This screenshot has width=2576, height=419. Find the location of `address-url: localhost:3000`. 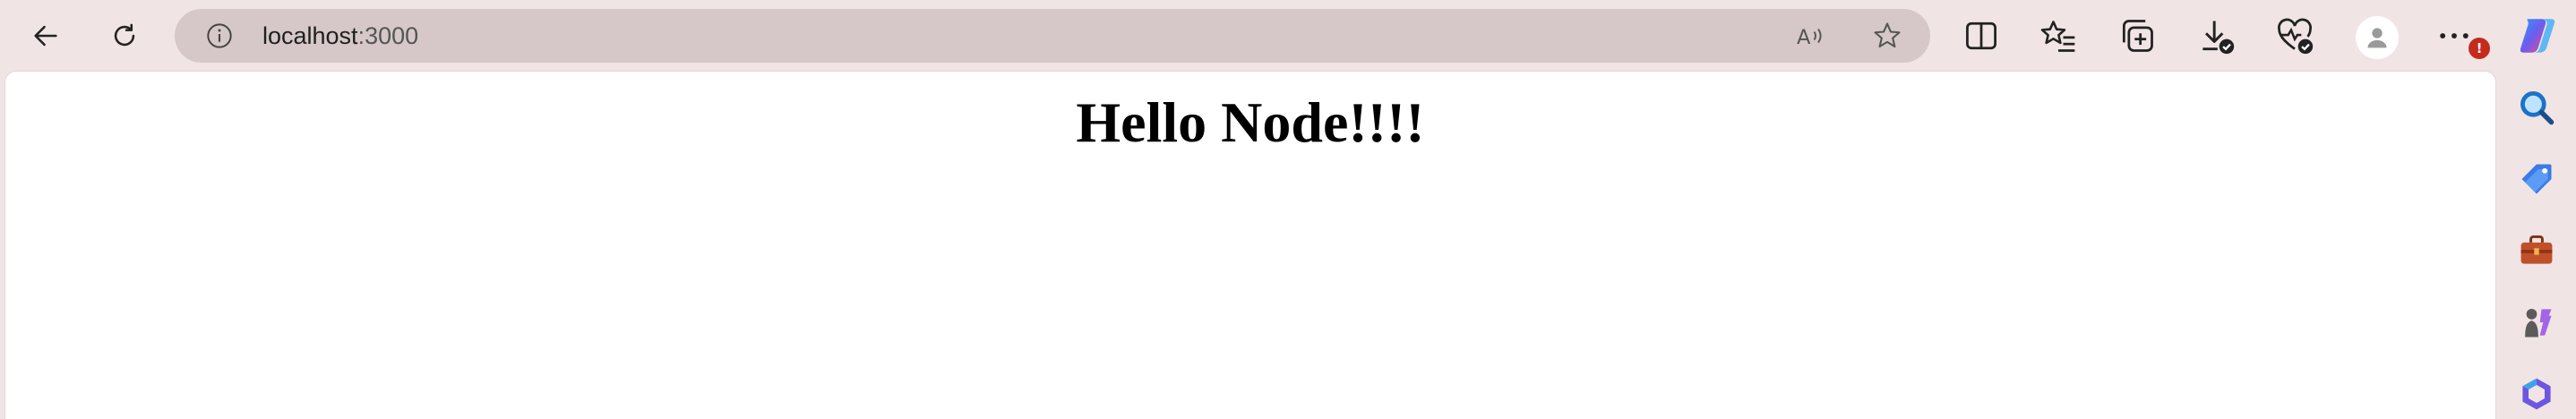

address-url: localhost:3000 is located at coordinates (340, 36).